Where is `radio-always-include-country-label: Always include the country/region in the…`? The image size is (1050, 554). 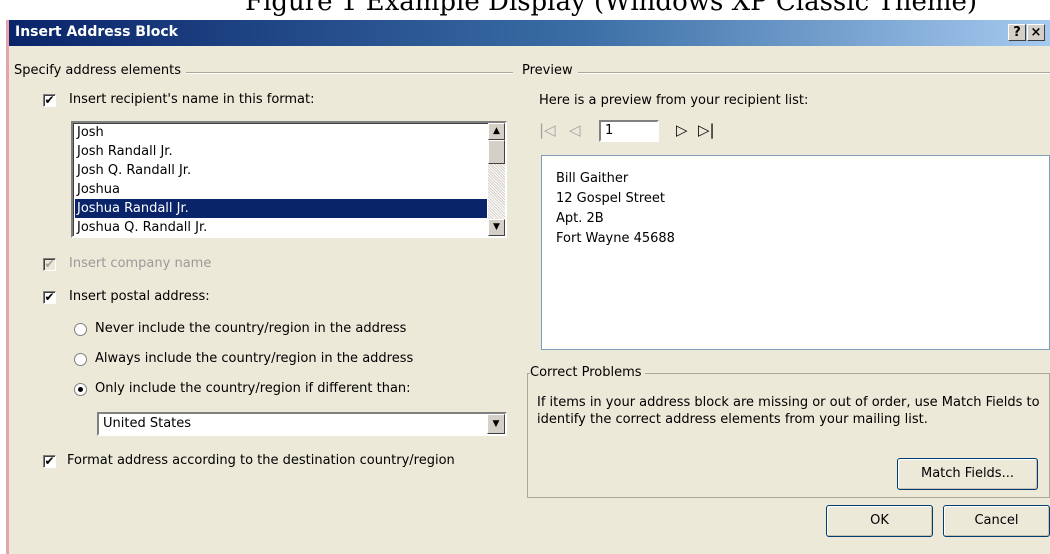
radio-always-include-country-label: Always include the country/region in the… is located at coordinates (254, 358).